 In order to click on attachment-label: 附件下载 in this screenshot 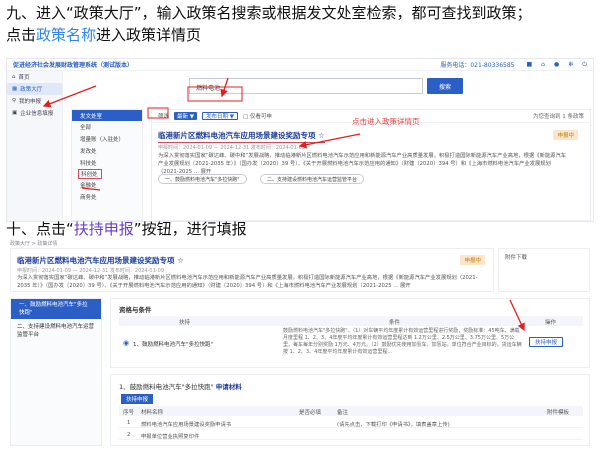, I will do `click(516, 258)`.